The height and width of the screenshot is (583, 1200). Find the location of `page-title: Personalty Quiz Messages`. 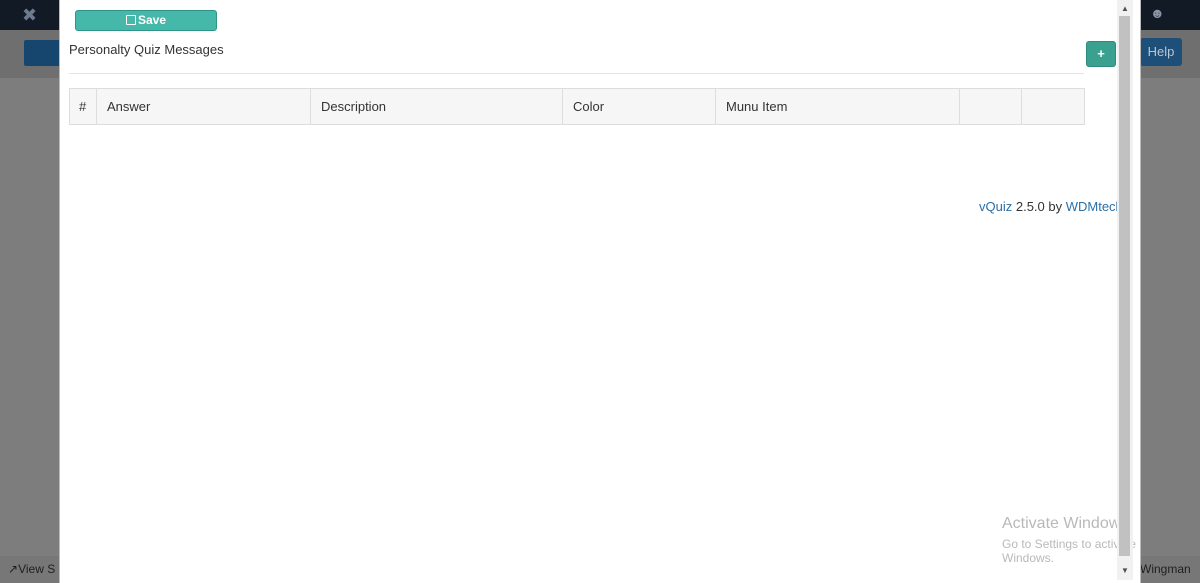

page-title: Personalty Quiz Messages is located at coordinates (146, 49).